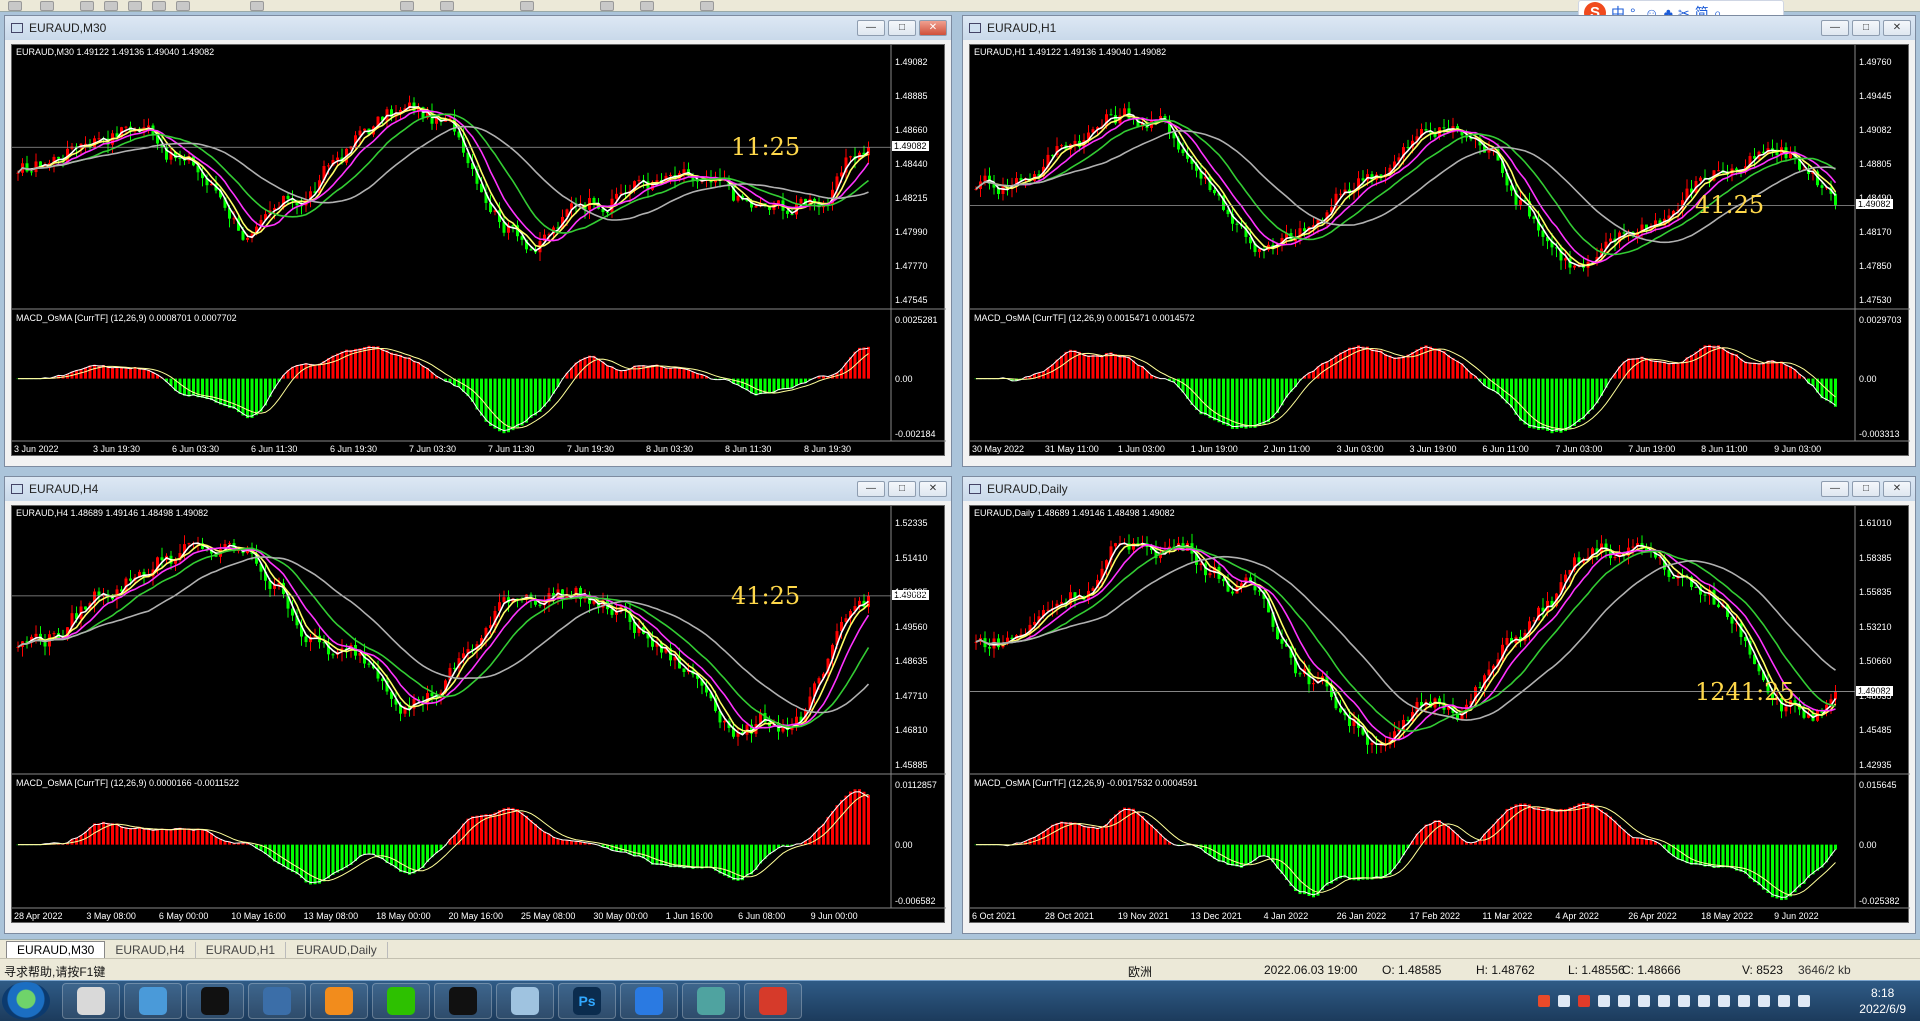 This screenshot has height=1021, width=1920. What do you see at coordinates (463, 1001) in the screenshot?
I see `capcut-app` at bounding box center [463, 1001].